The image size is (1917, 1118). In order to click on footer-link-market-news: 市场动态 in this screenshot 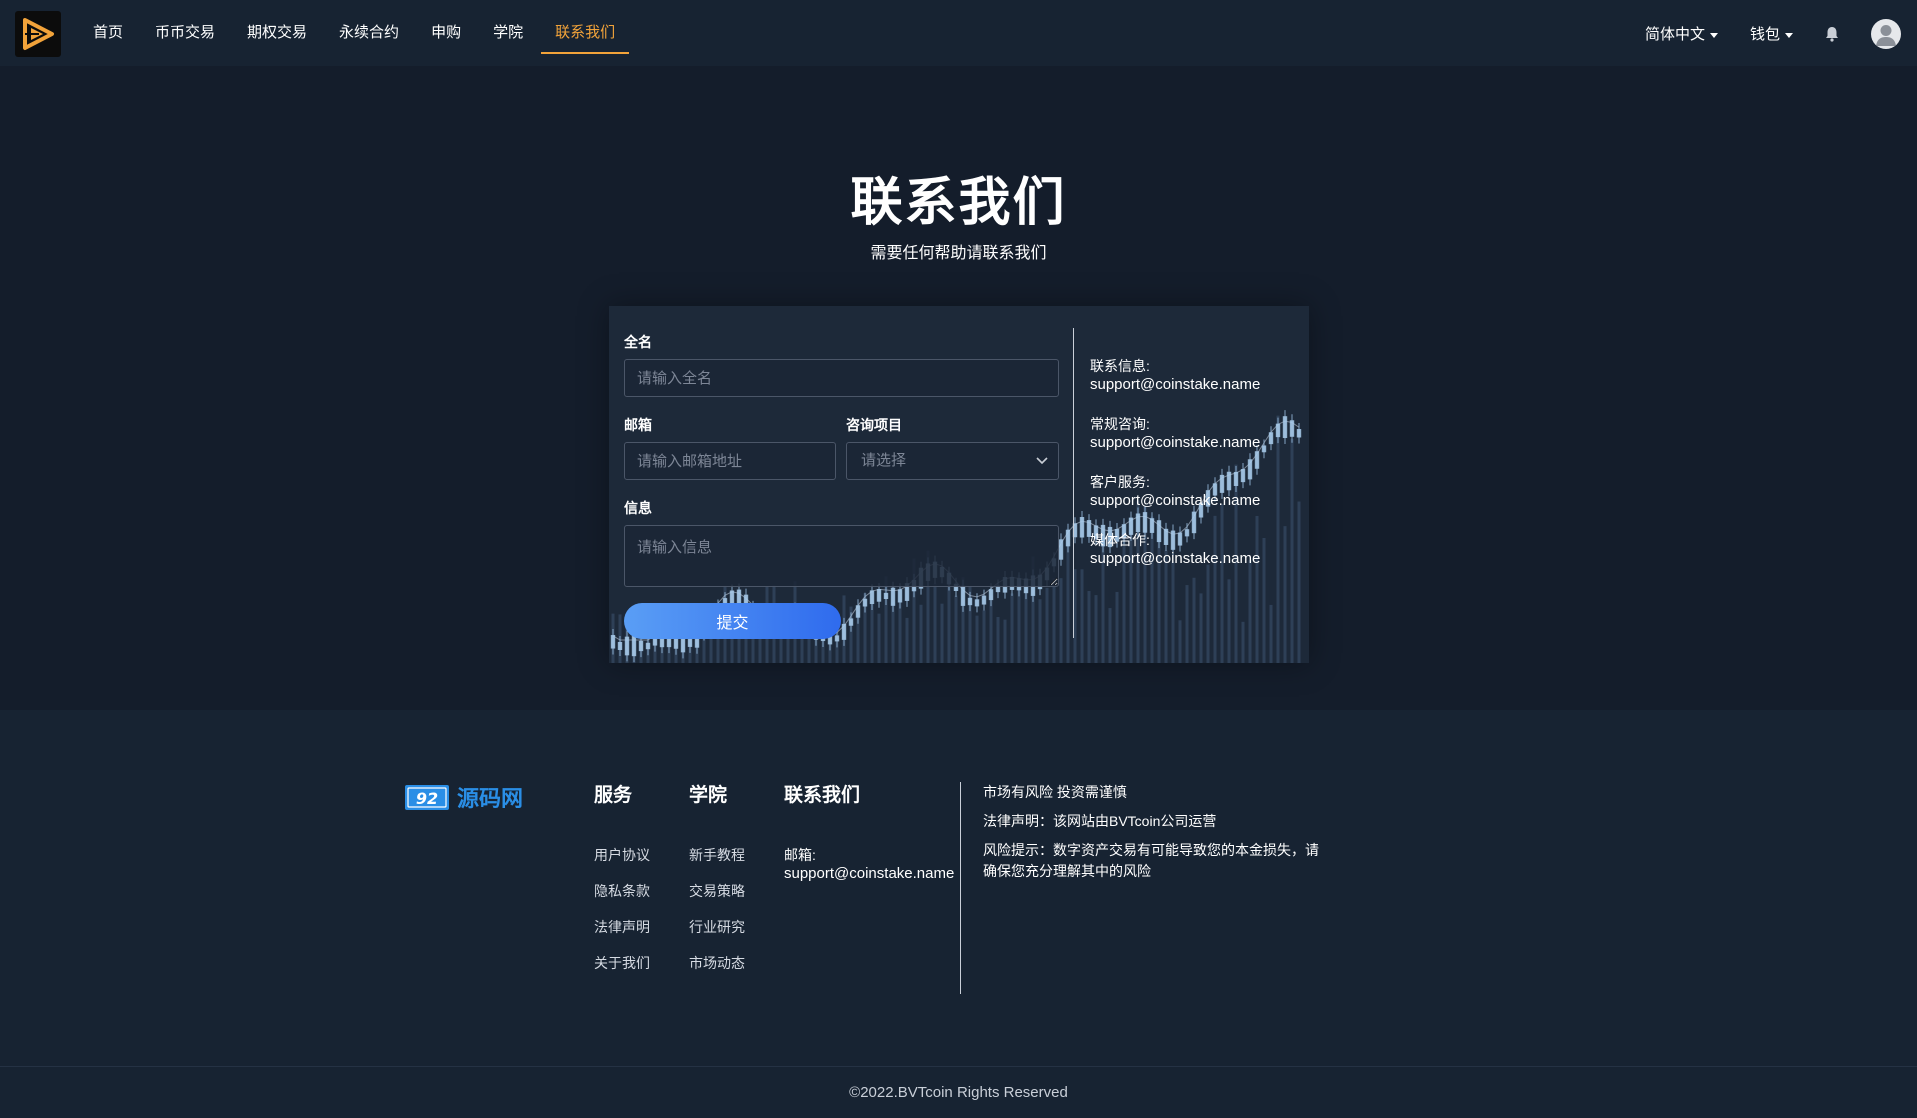, I will do `click(717, 963)`.